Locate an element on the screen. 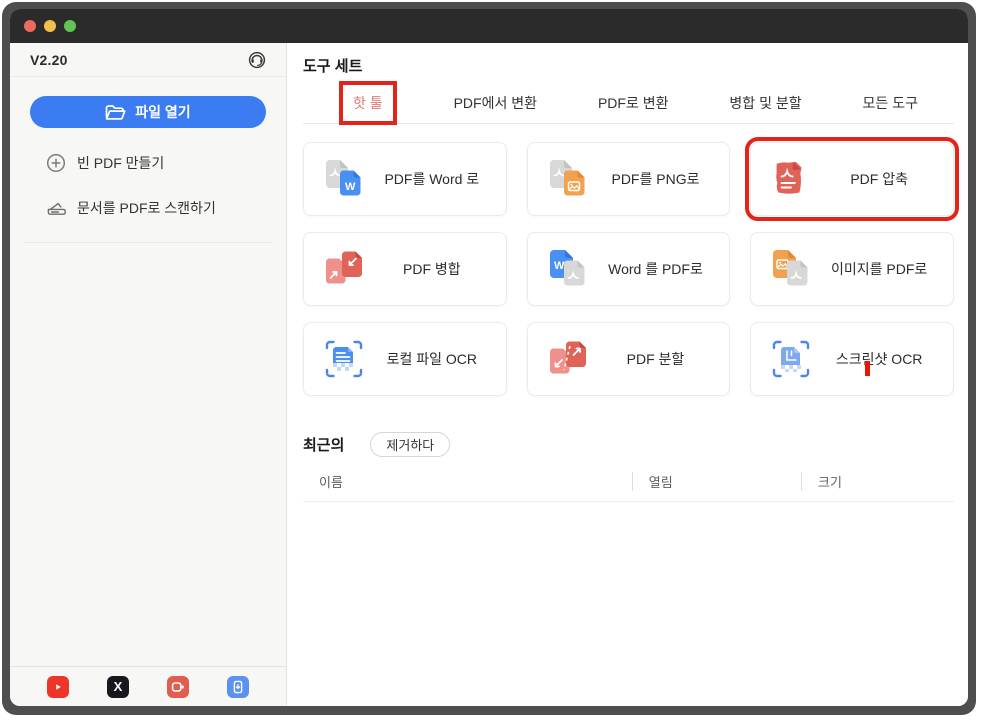 The height and width of the screenshot is (722, 981). titlebar is located at coordinates (489, 26).